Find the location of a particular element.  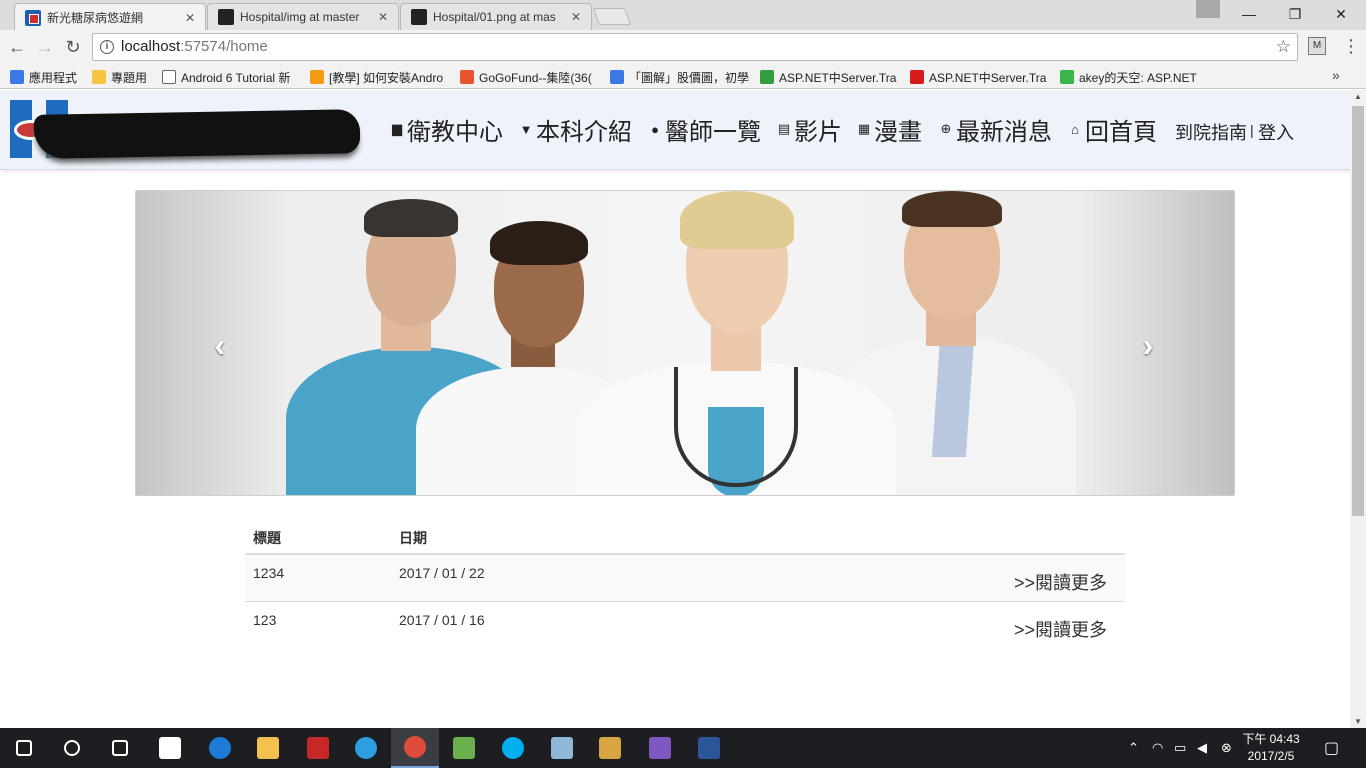

extension-icon: M is located at coordinates (1317, 46).